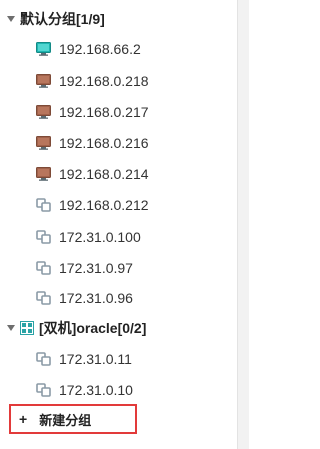  Describe the element at coordinates (95, 359) in the screenshot. I see `host-ip: 172.31.0.11` at that location.